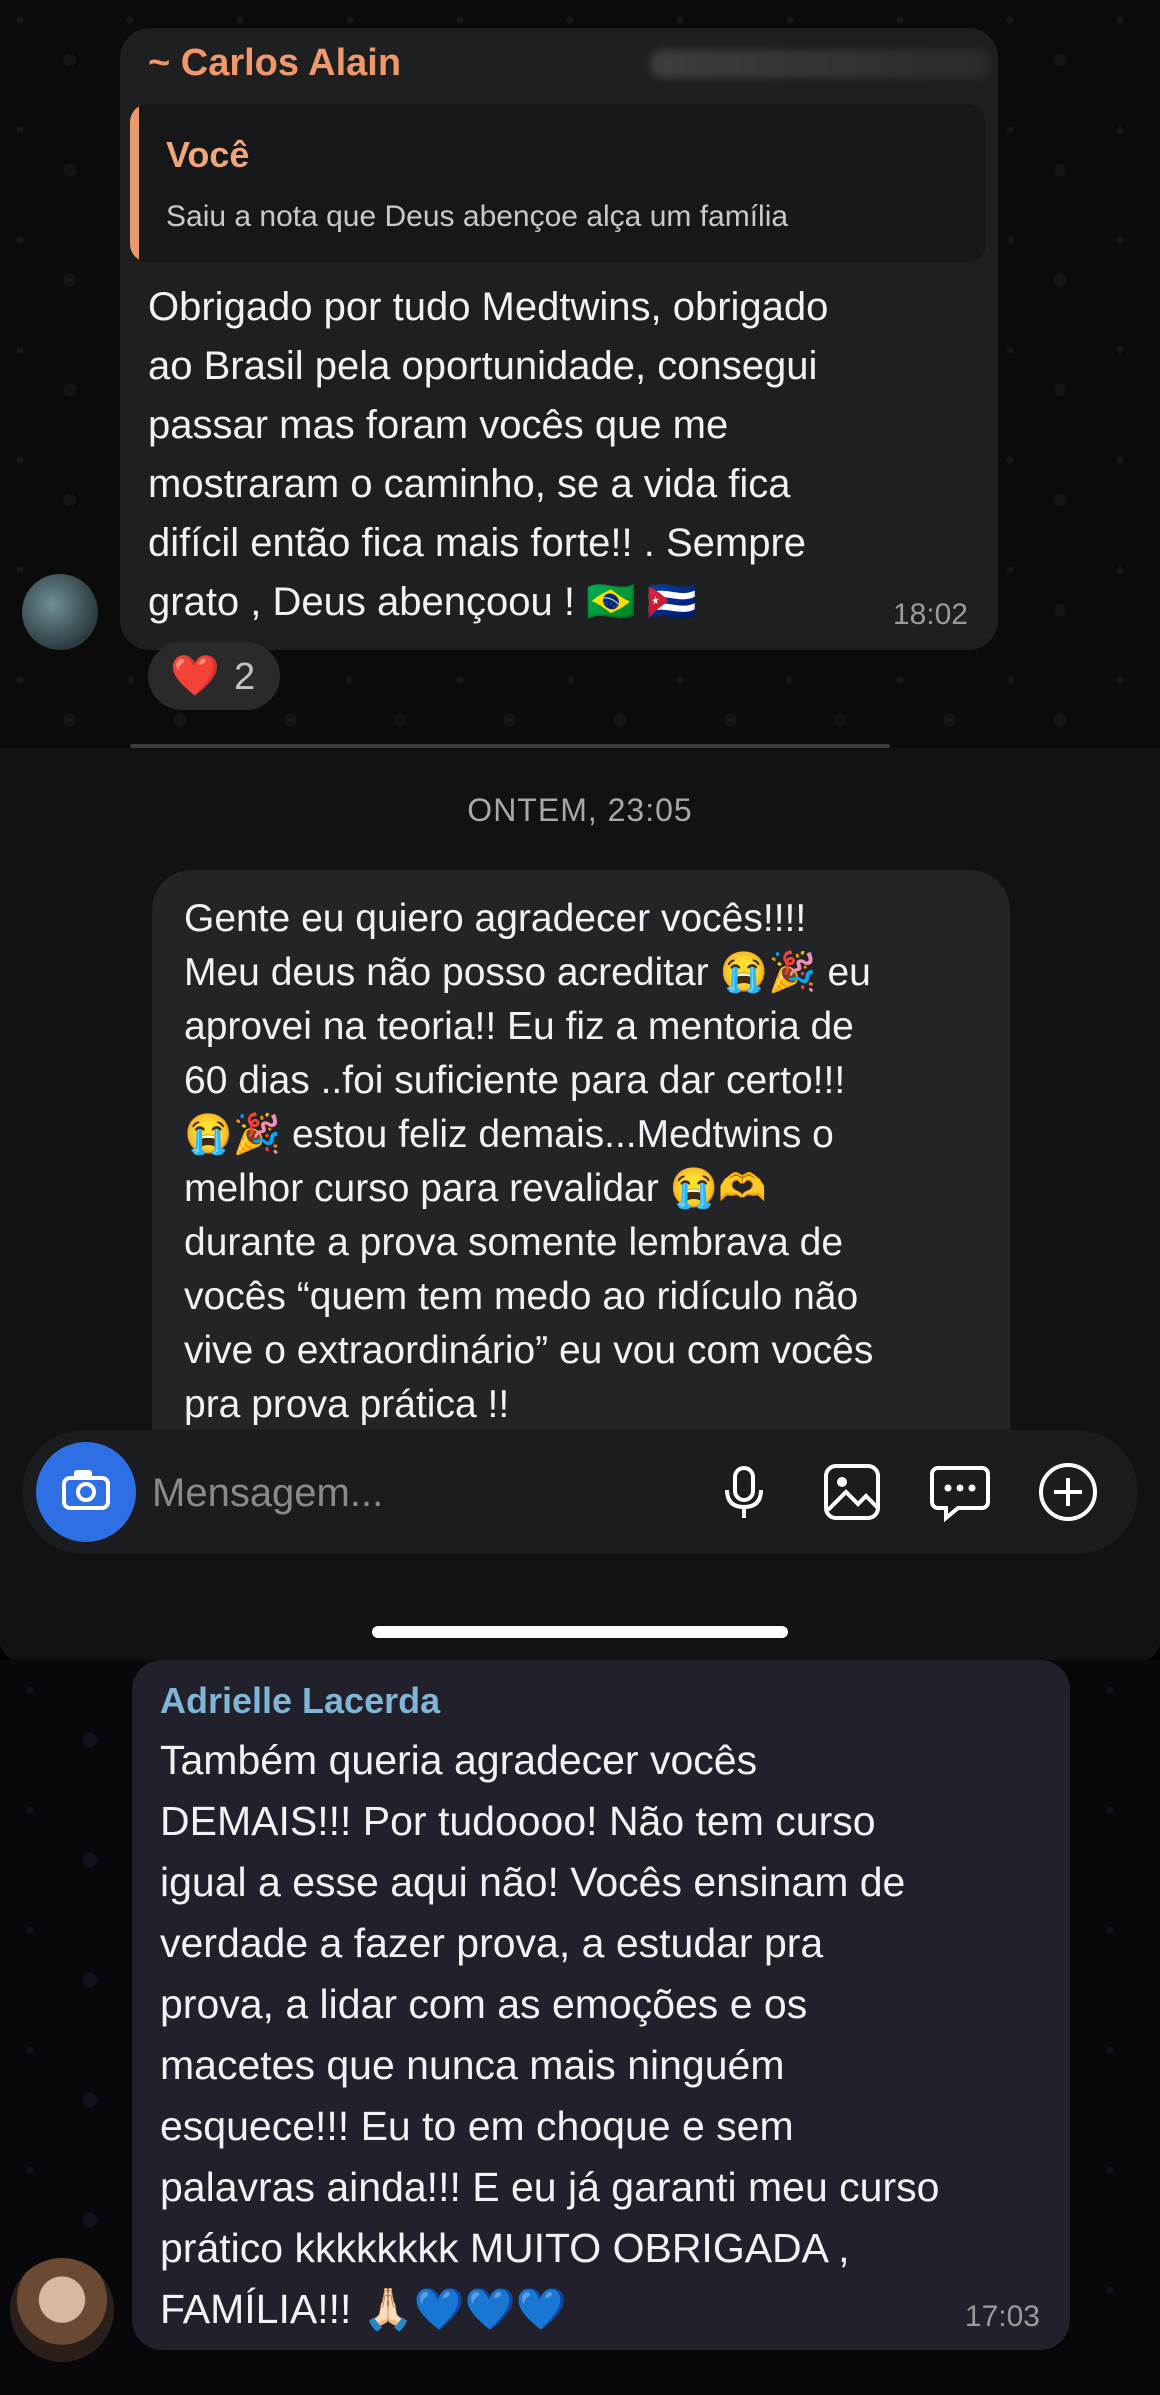 This screenshot has width=1160, height=2395. I want to click on quote-accent-bar, so click(134, 183).